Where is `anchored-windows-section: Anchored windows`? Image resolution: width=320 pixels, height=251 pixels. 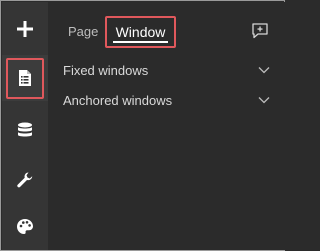 anchored-windows-section: Anchored windows is located at coordinates (166, 100).